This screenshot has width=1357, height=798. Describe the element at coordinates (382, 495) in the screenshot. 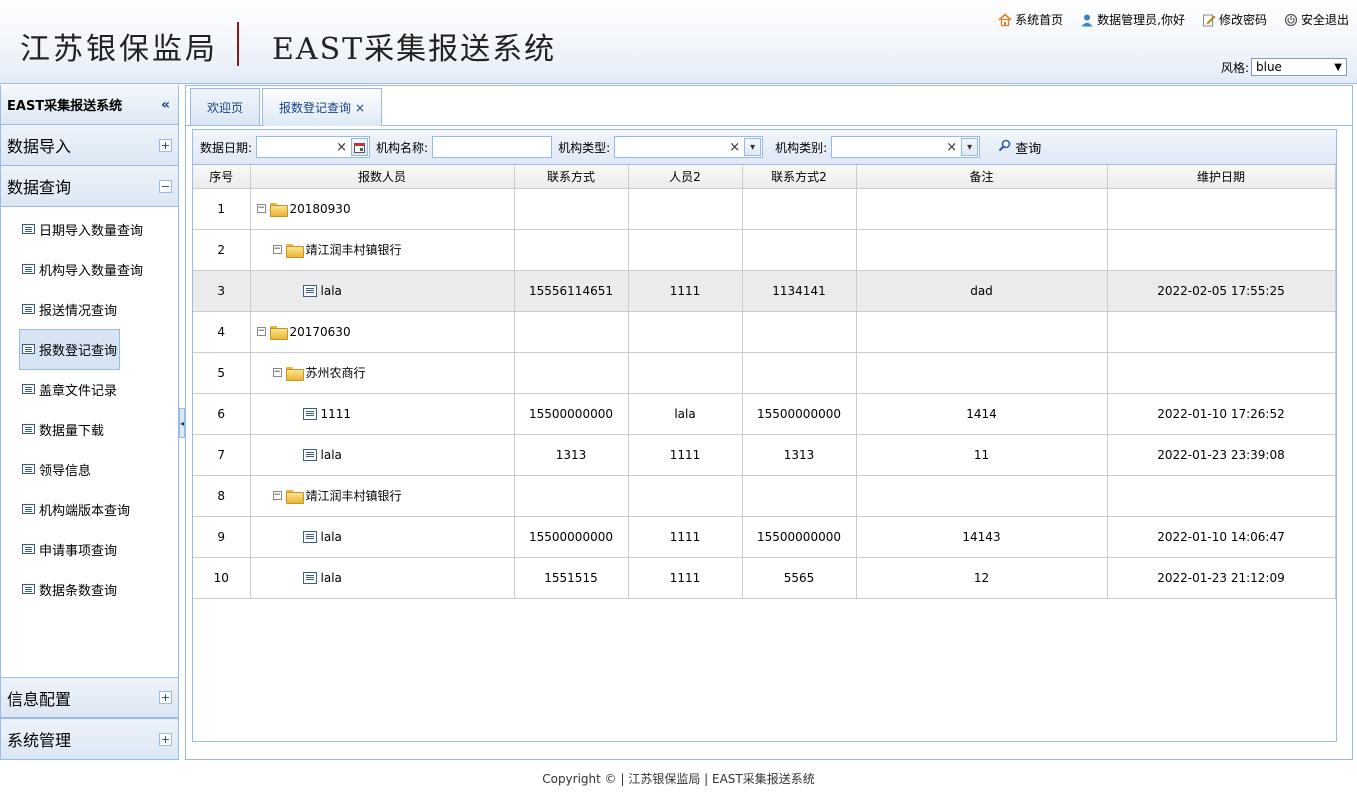

I see `tree-node: − 靖江润丰村镇银行` at that location.